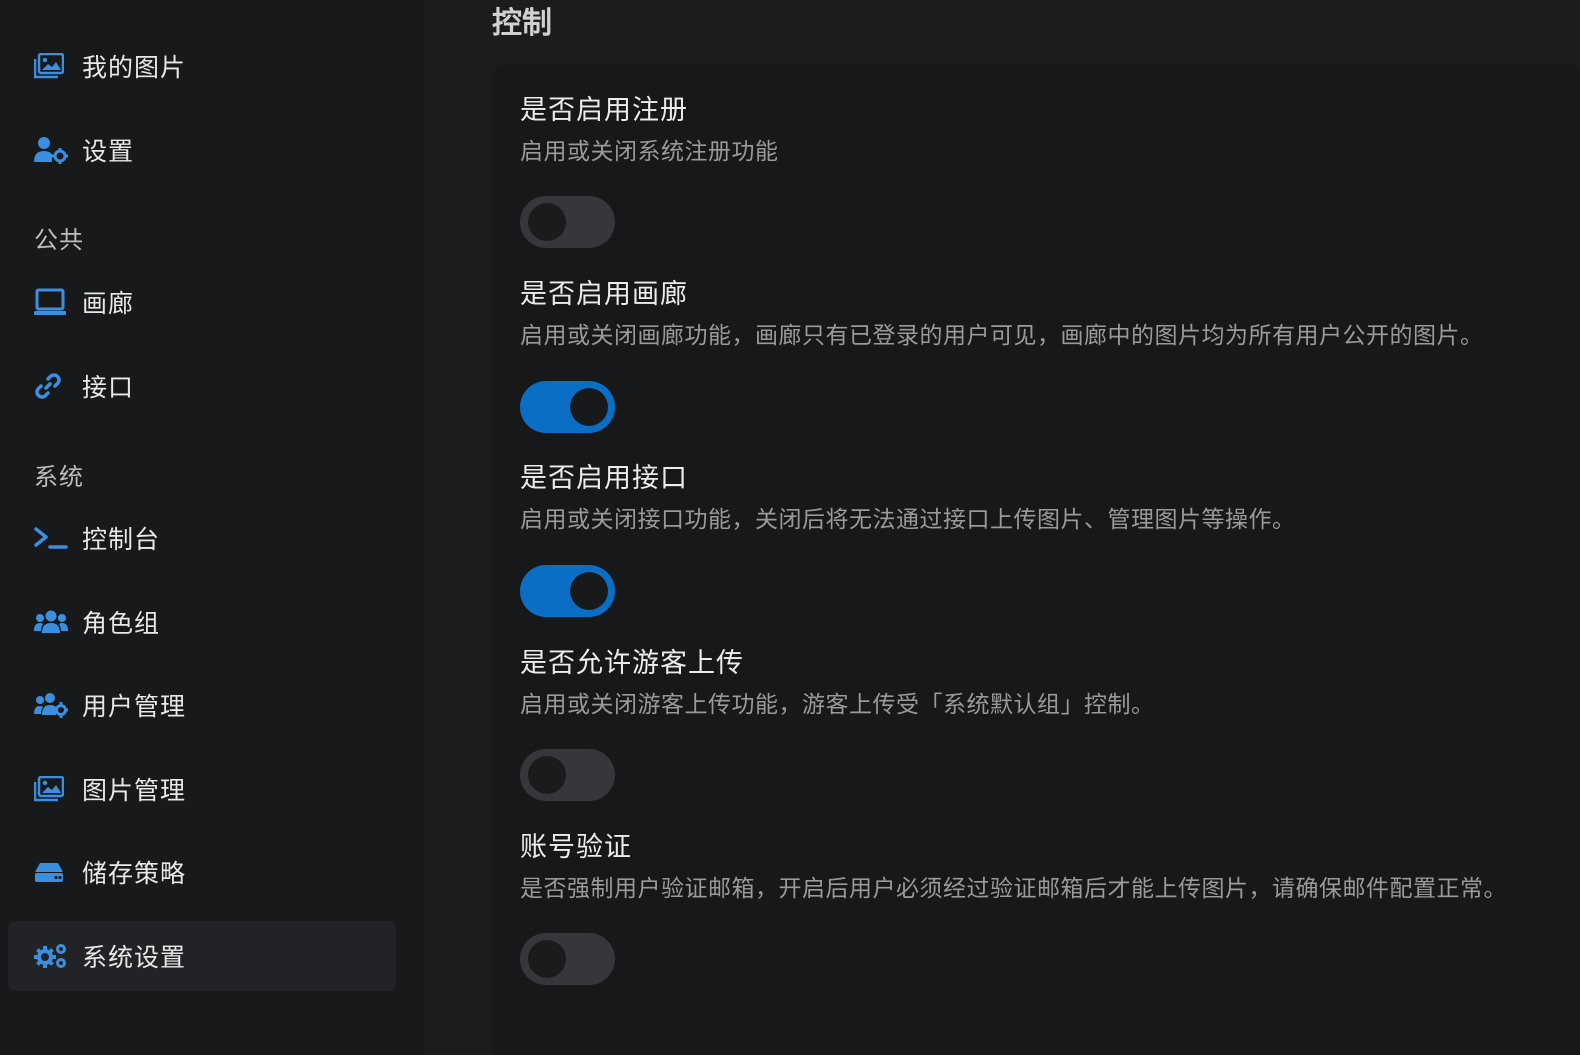 The height and width of the screenshot is (1055, 1580). What do you see at coordinates (522, 23) in the screenshot?
I see `page-title: 控制` at bounding box center [522, 23].